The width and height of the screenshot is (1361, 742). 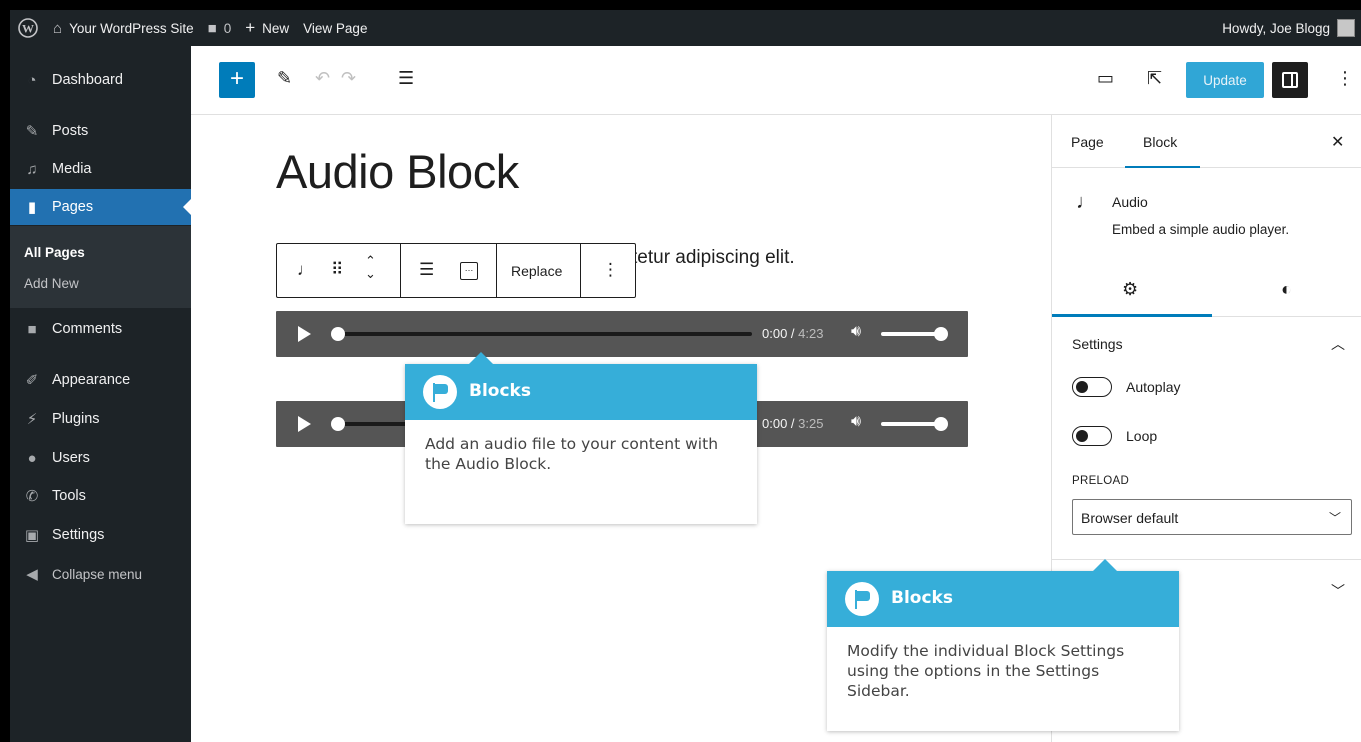 I want to click on sidebar-item-label: Media, so click(x=72, y=169).